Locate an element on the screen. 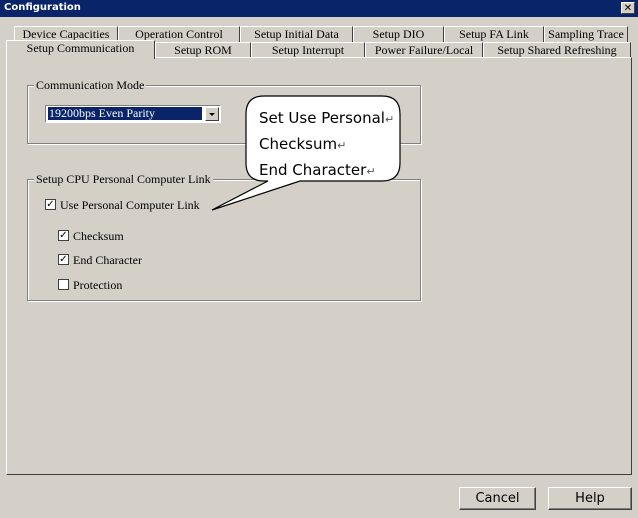  callout-line-3-text: End Character is located at coordinates (313, 170).